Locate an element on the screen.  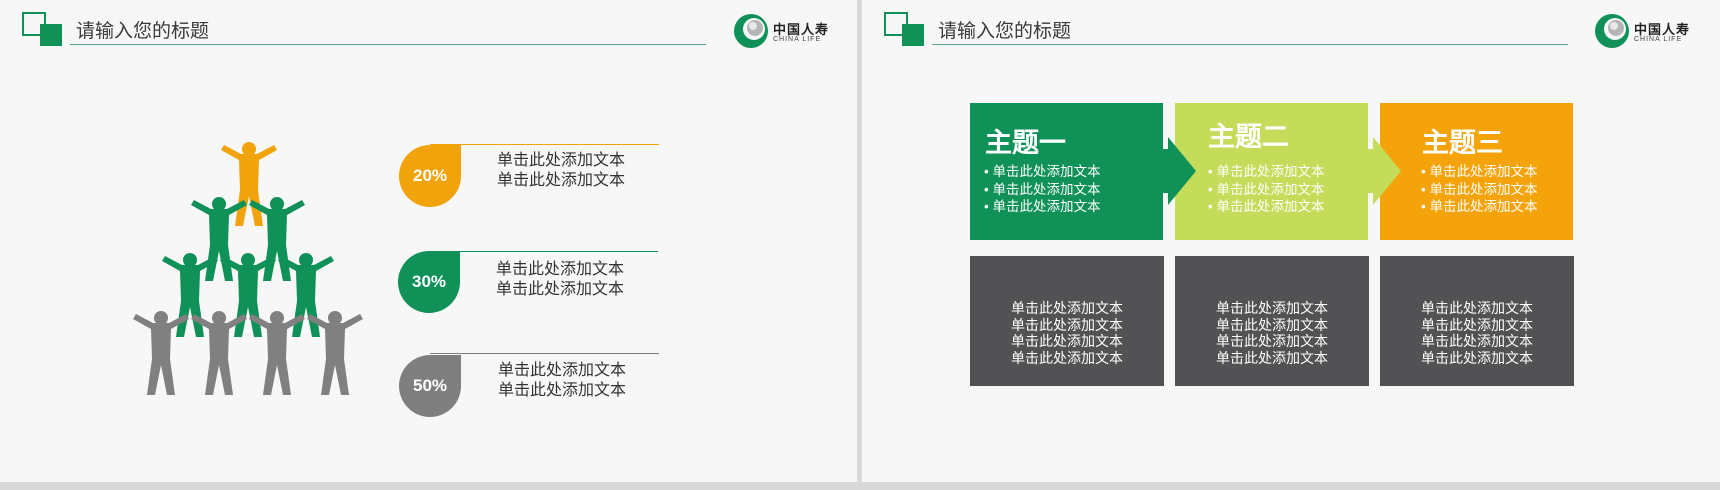
text-panel-3: 单击此处添加文本 单击此处添加文本 单击此处添加文本 单击此处添加文本 is located at coordinates (1477, 321).